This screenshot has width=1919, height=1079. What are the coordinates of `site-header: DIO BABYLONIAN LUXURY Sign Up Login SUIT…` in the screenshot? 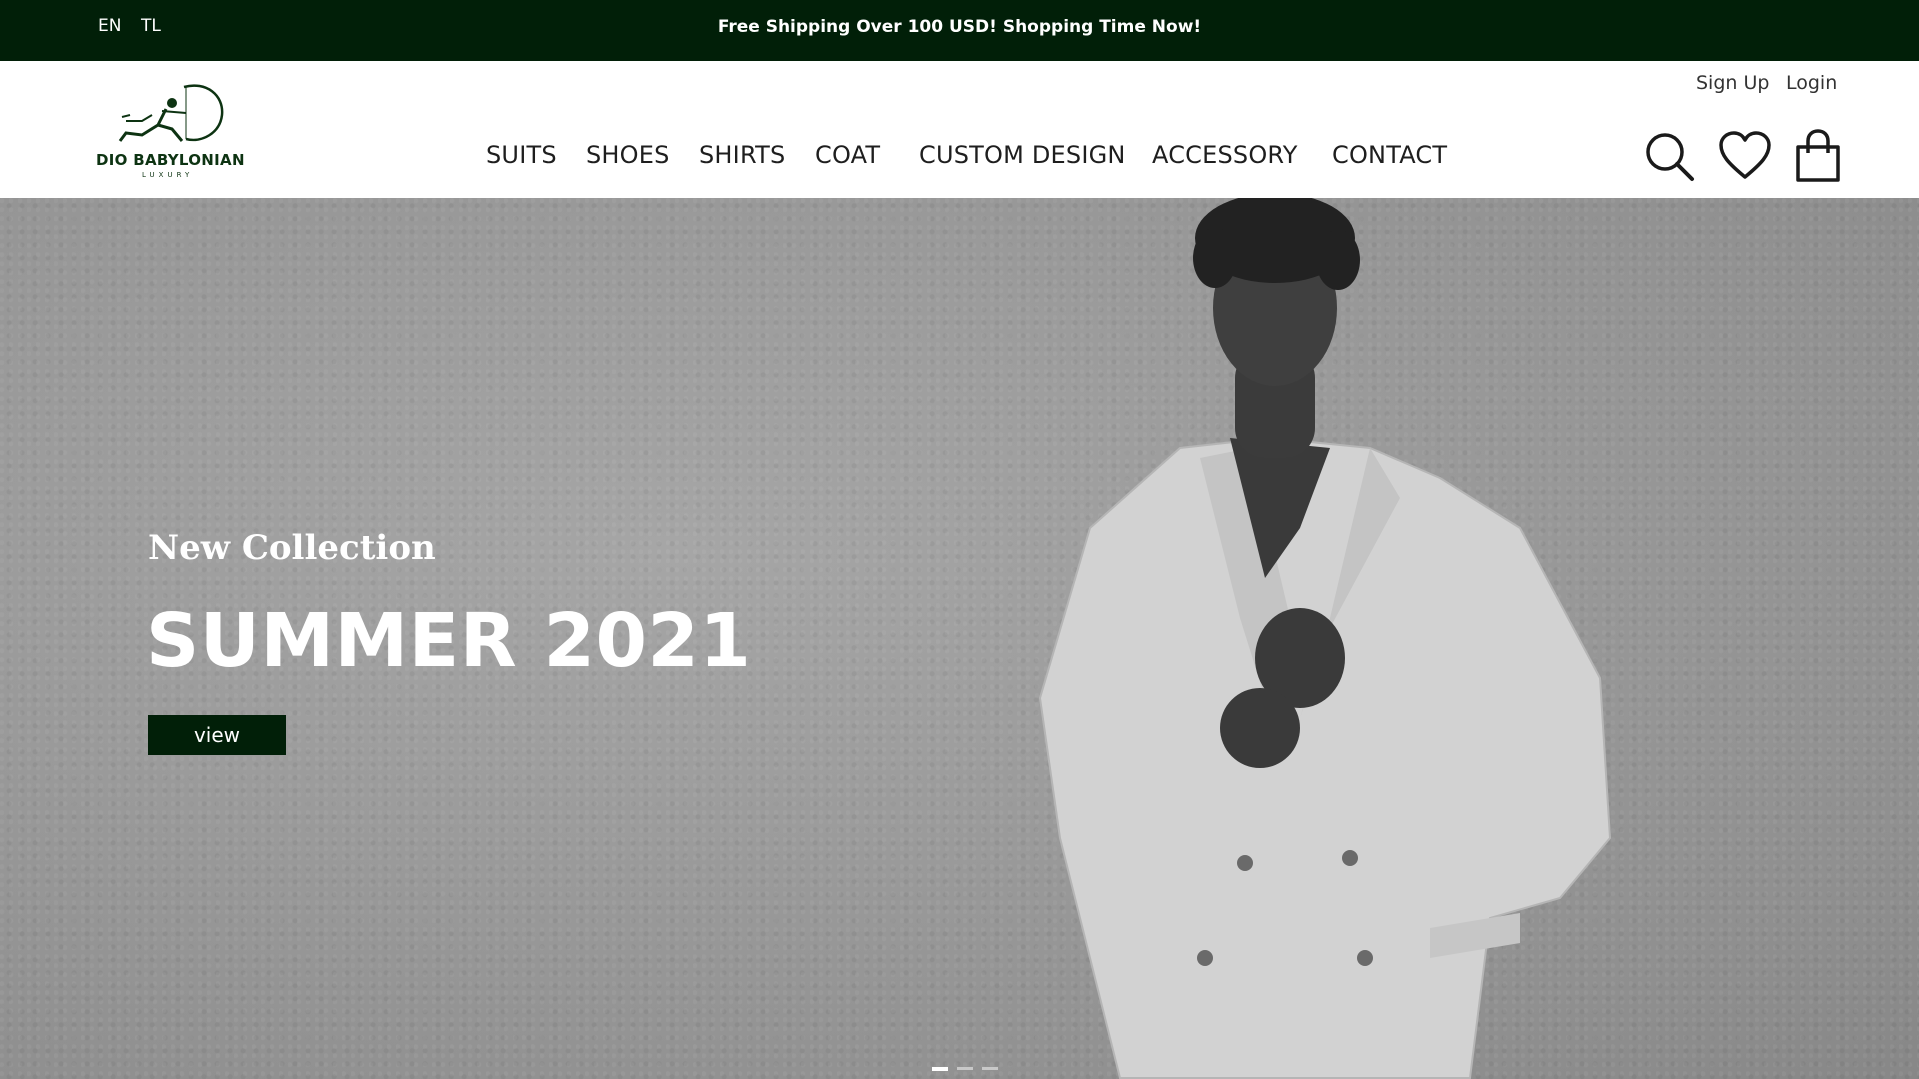 It's located at (959, 129).